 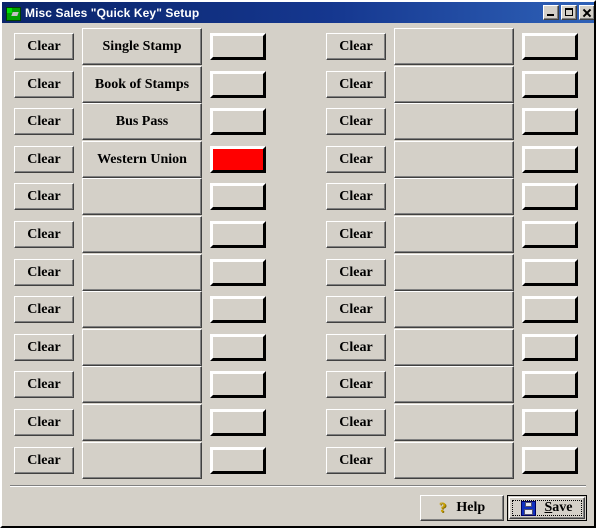 I want to click on quick-key-label-button: Bus Pass, so click(x=142, y=122).